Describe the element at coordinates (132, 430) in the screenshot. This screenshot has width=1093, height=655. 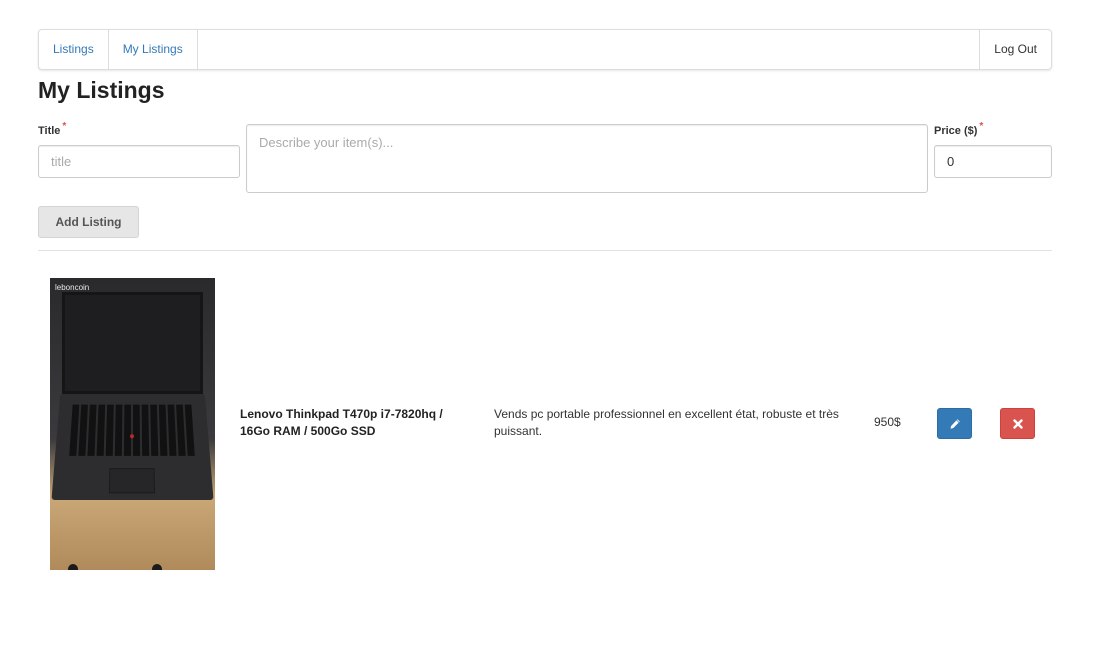
I see `laptop-keyboard` at that location.